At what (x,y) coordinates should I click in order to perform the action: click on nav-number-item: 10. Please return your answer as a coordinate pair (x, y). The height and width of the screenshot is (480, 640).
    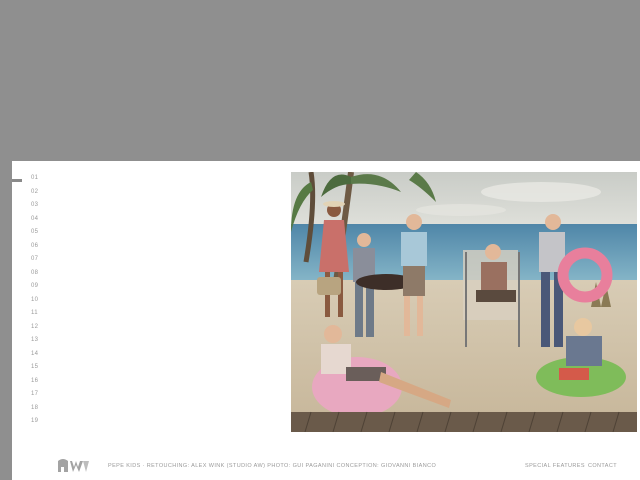
    Looking at the image, I should click on (34, 303).